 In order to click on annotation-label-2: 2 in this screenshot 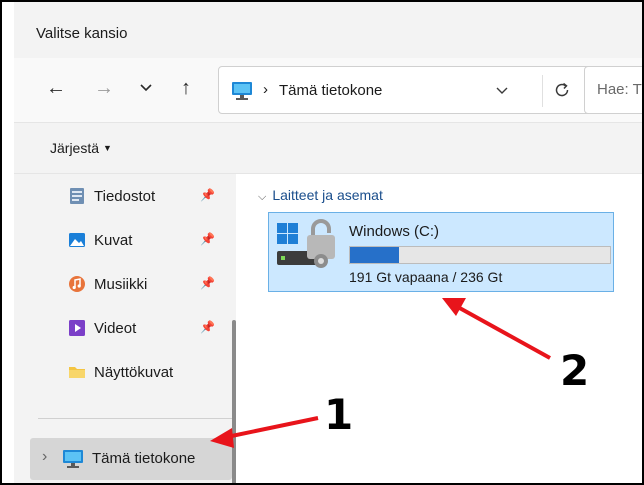, I will do `click(575, 370)`.